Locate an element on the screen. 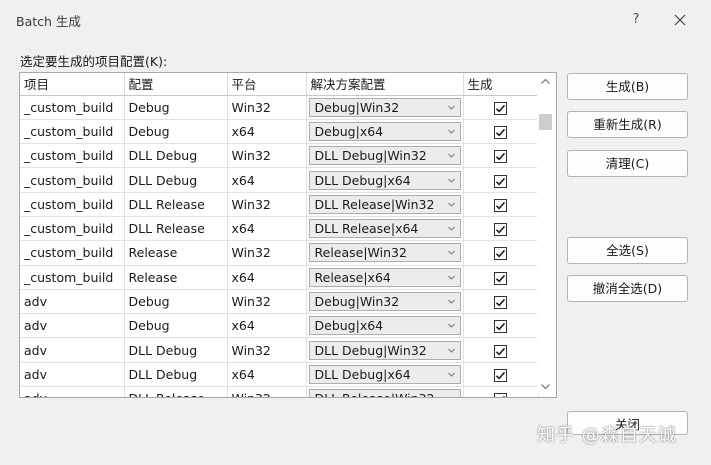 The width and height of the screenshot is (711, 465). config-cell: DLL Release is located at coordinates (176, 391).